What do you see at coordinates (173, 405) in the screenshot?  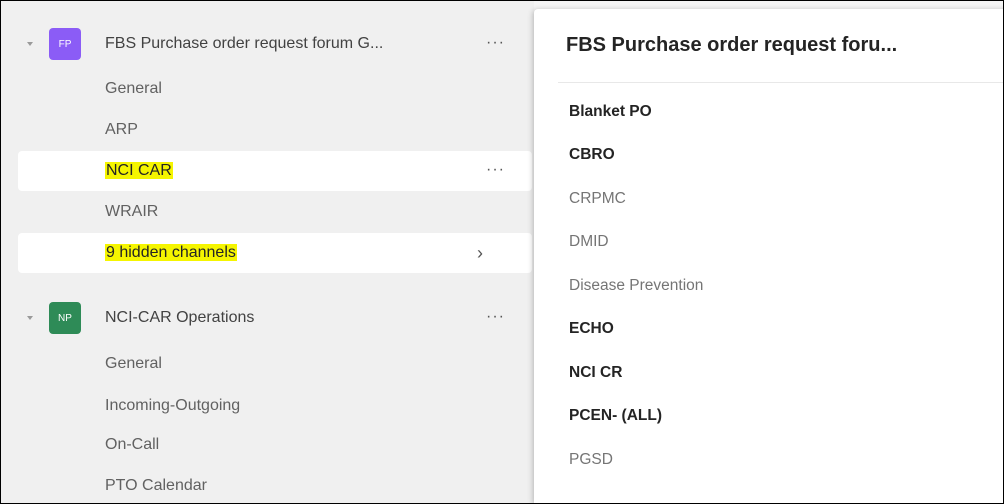 I see `channel-label: Incoming-Outgoing` at bounding box center [173, 405].